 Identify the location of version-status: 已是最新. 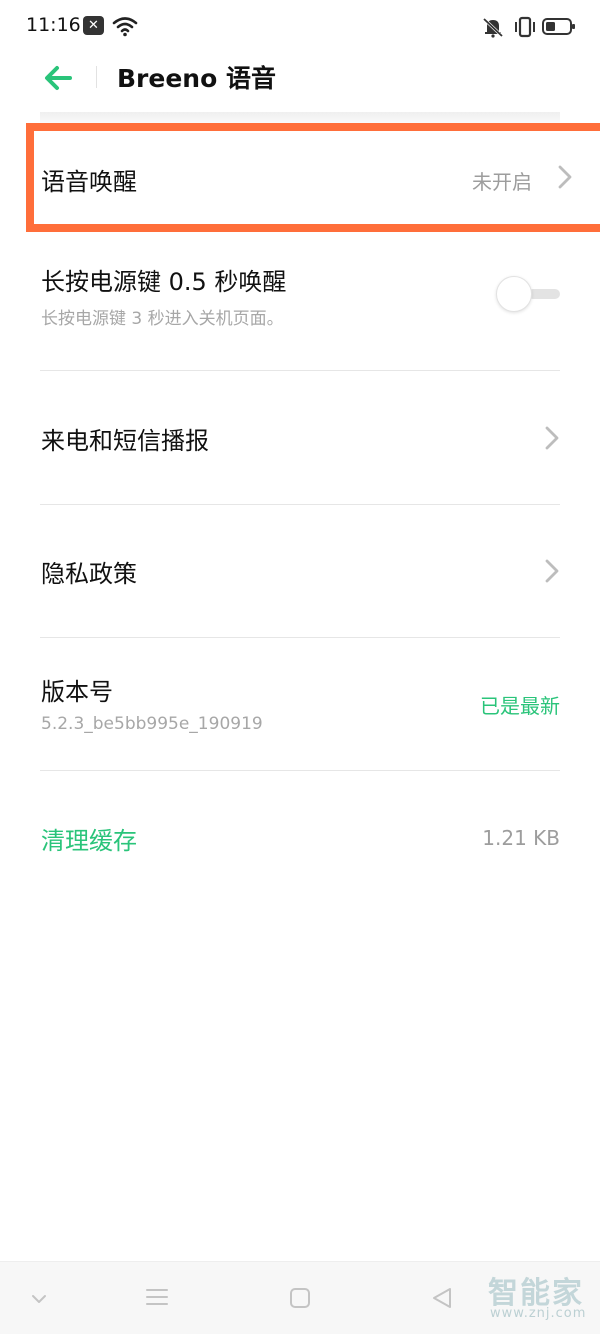
(520, 706).